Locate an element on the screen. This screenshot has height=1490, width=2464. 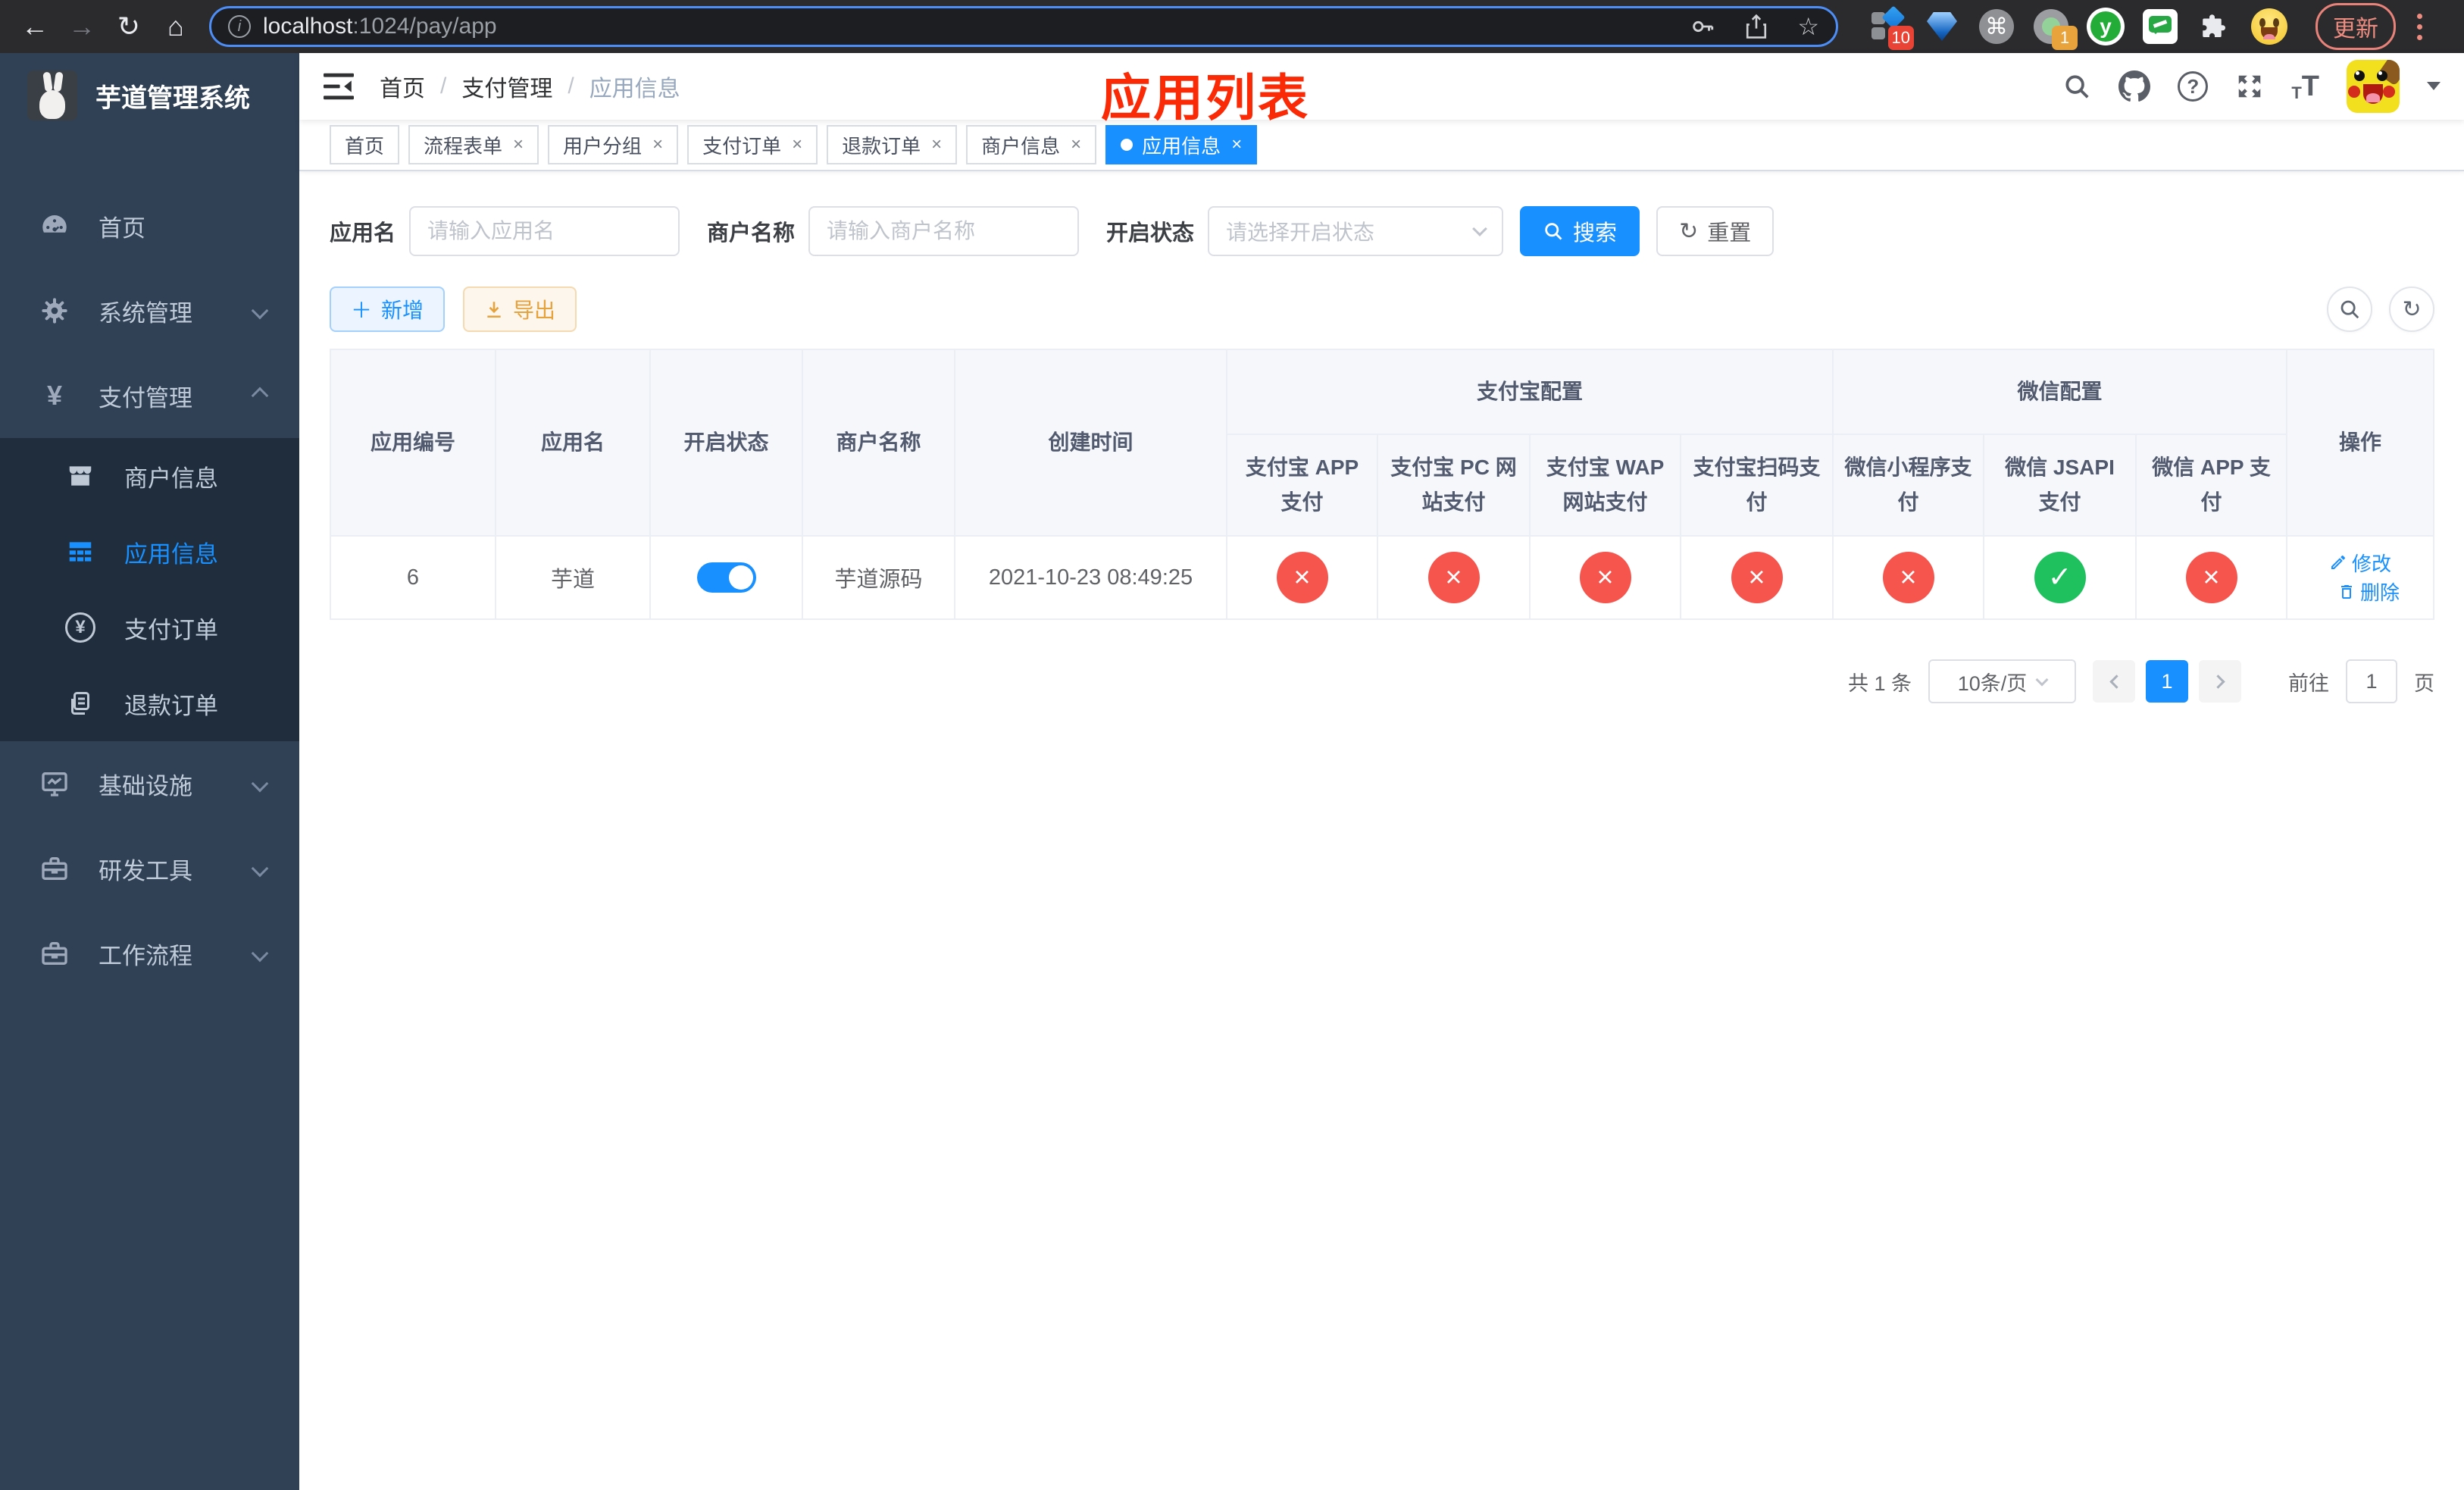
goto-page-input is located at coordinates (2372, 682).